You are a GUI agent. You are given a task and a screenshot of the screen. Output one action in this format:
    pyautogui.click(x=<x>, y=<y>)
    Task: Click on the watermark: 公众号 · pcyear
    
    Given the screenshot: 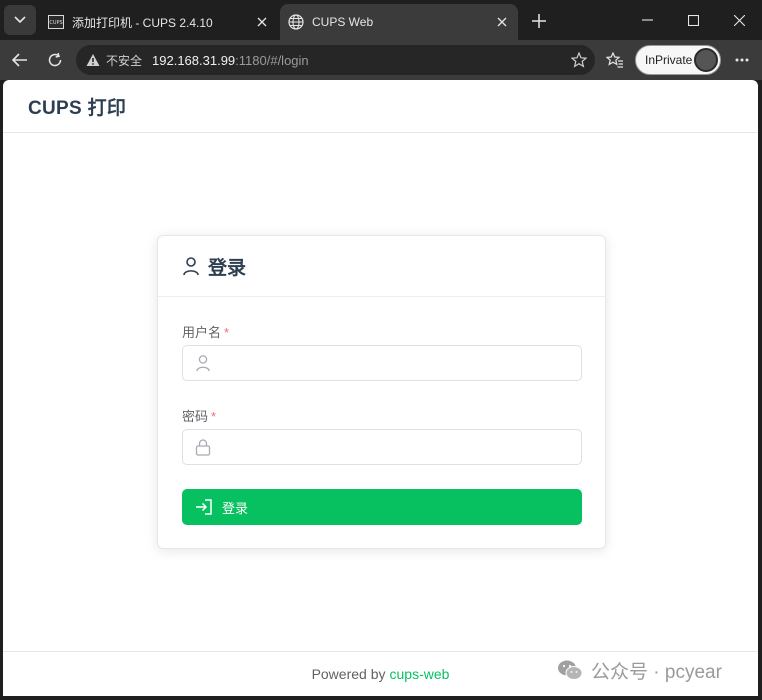 What is the action you would take?
    pyautogui.click(x=639, y=670)
    